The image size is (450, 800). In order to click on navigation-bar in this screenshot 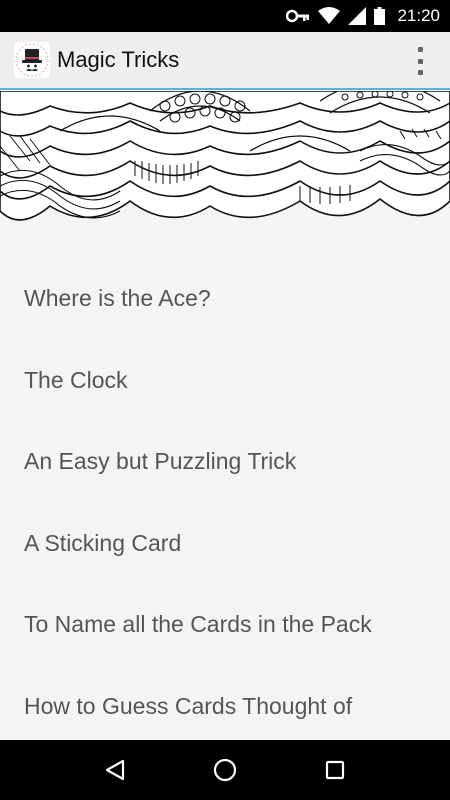, I will do `click(225, 770)`.